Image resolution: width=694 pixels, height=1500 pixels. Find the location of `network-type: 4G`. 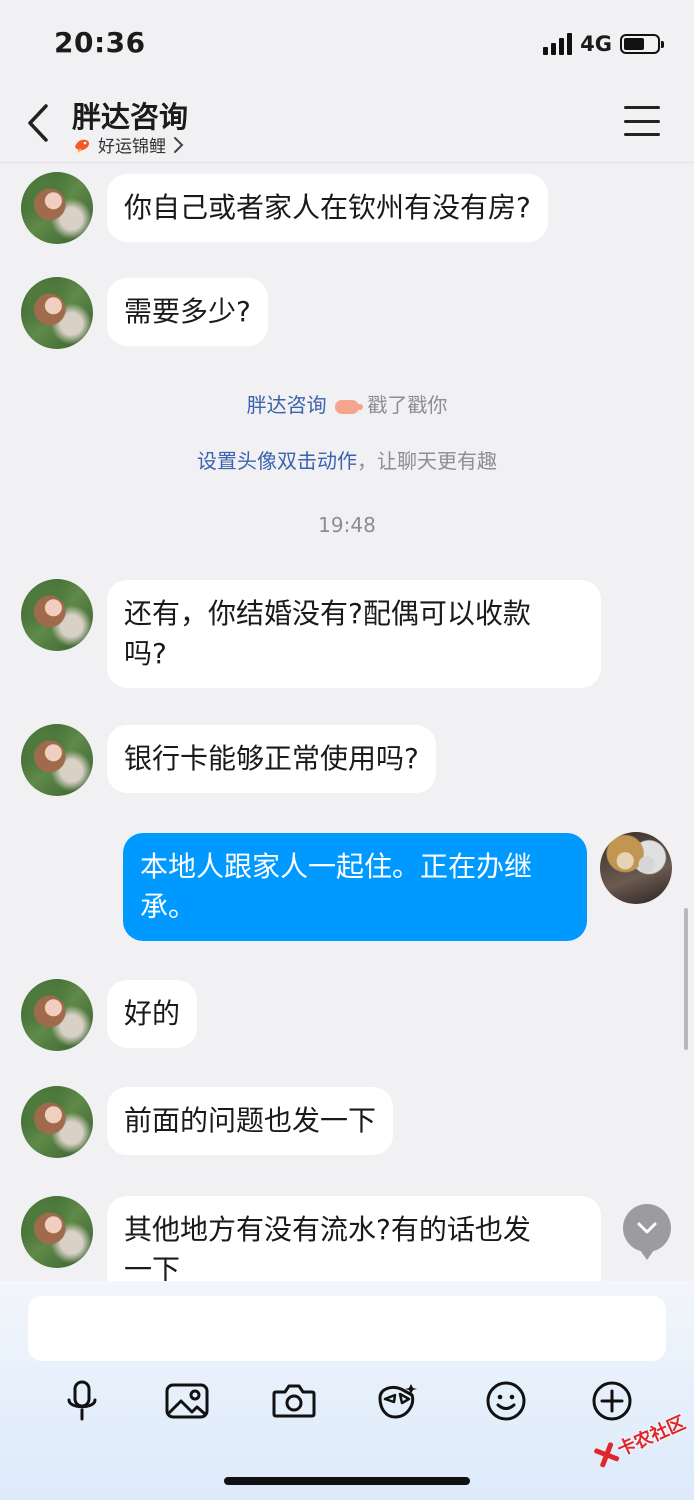

network-type: 4G is located at coordinates (596, 44).